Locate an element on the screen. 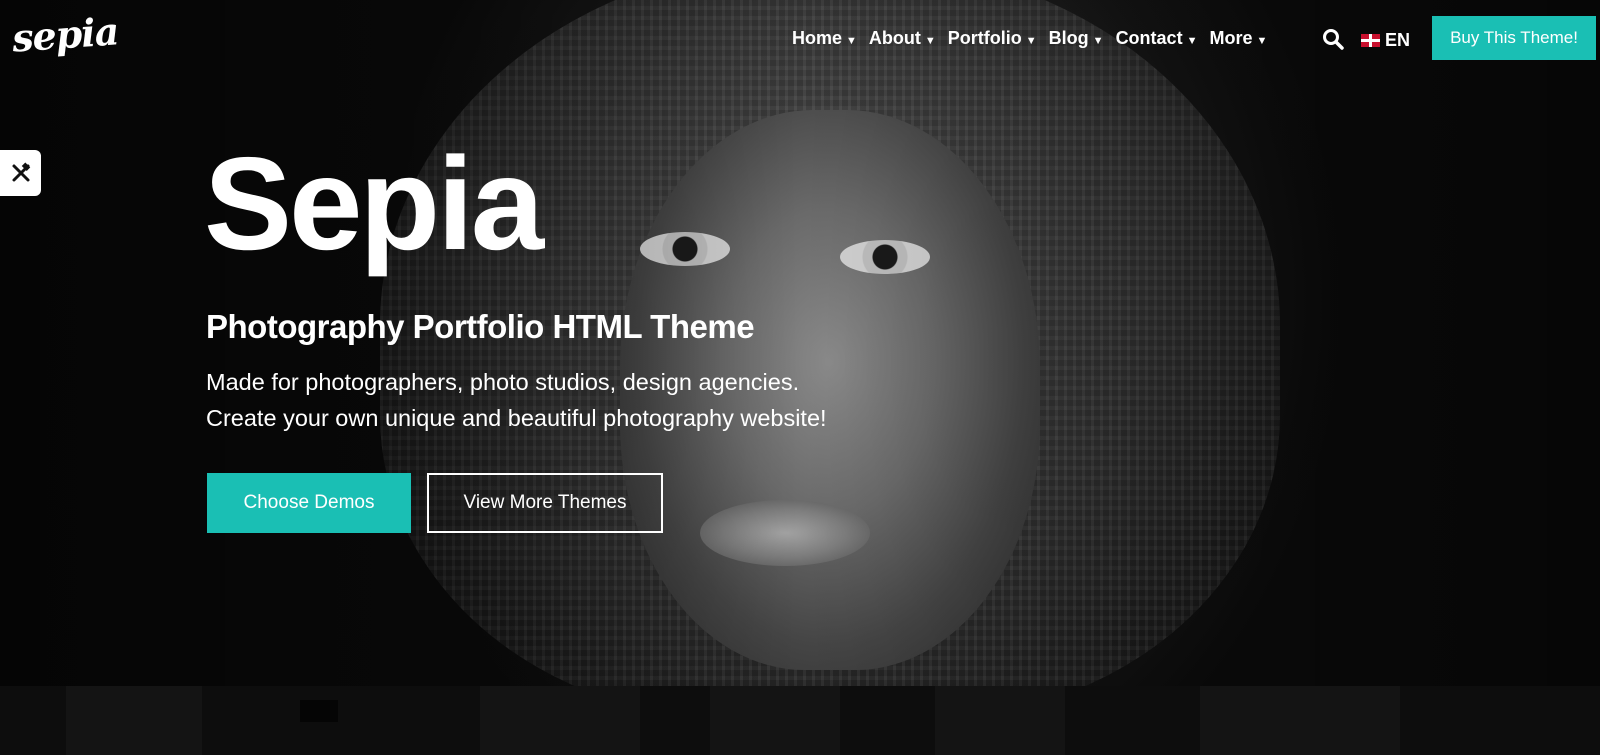  tools-icon is located at coordinates (20, 173).